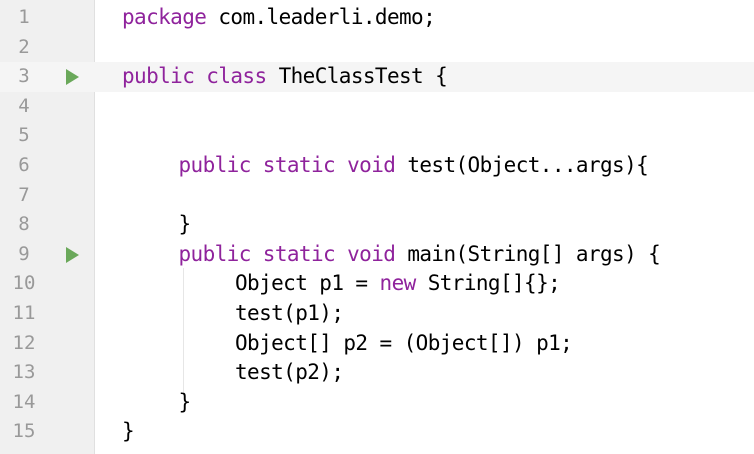  I want to click on code-token: Object p1 =, so click(307, 283).